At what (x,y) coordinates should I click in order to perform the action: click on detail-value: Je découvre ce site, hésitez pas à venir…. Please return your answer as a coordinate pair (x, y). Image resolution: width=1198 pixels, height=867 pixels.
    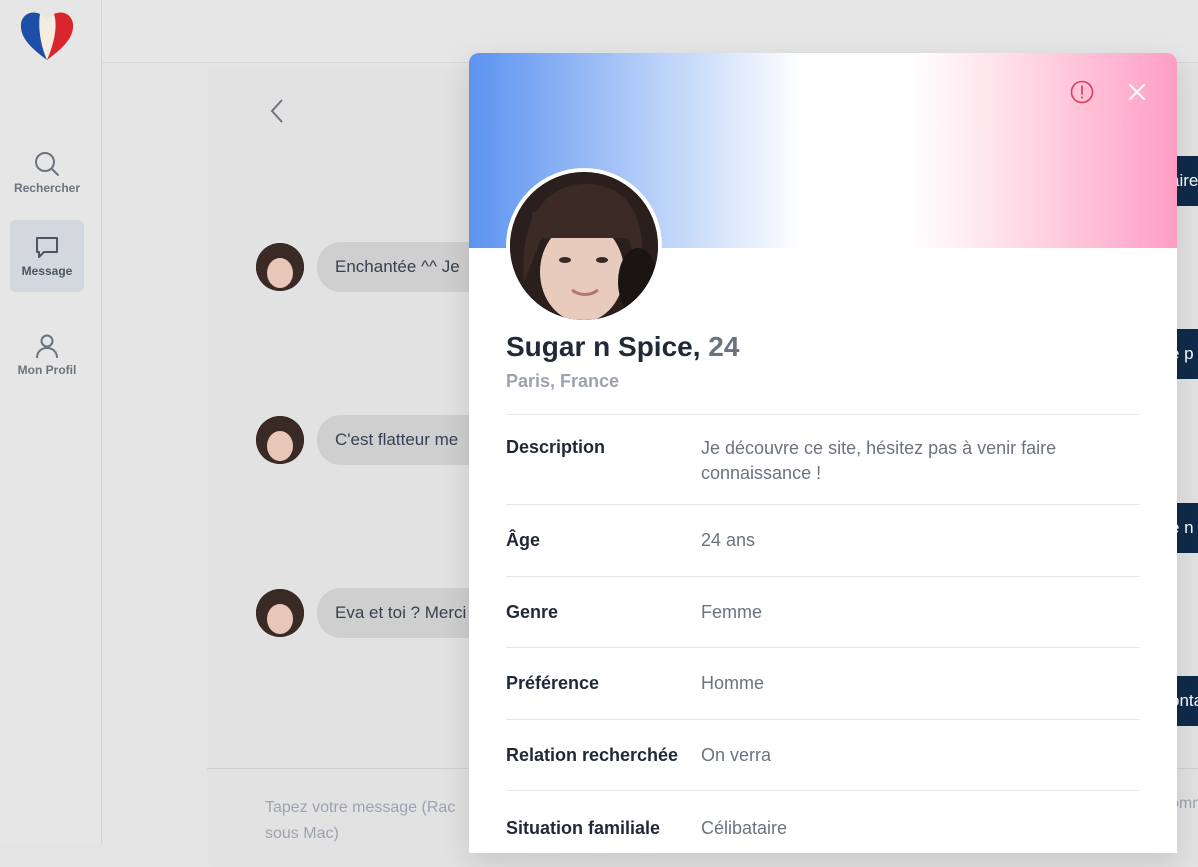
    Looking at the image, I should click on (879, 460).